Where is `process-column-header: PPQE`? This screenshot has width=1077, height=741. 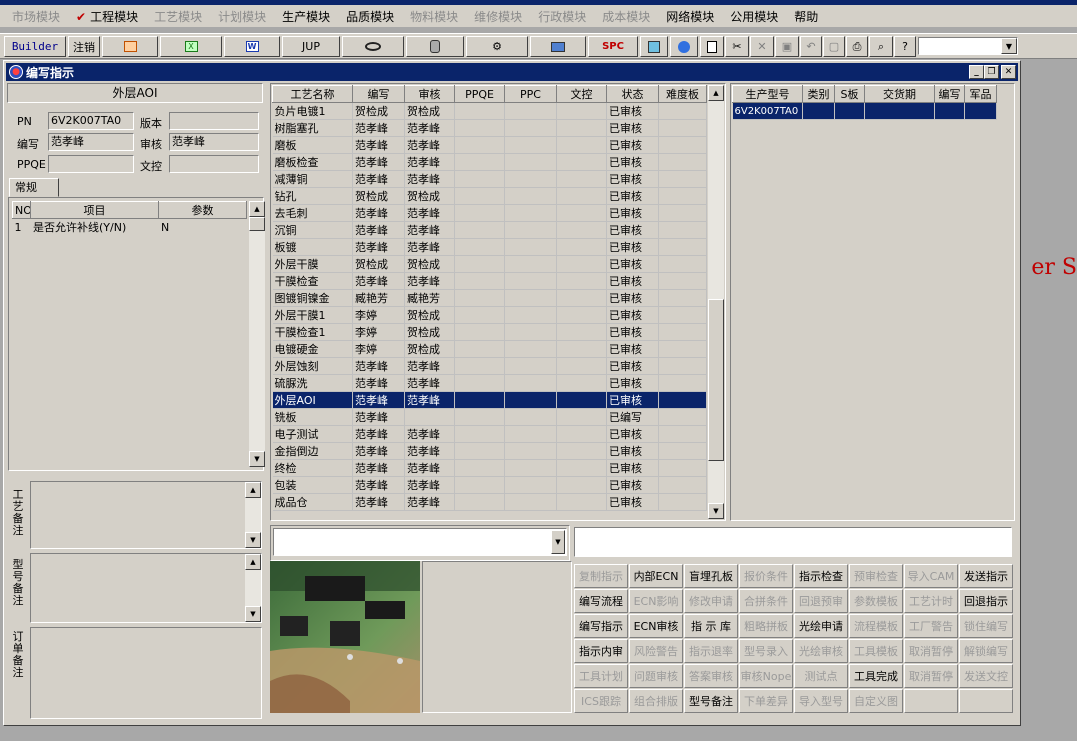
process-column-header: PPQE is located at coordinates (479, 94).